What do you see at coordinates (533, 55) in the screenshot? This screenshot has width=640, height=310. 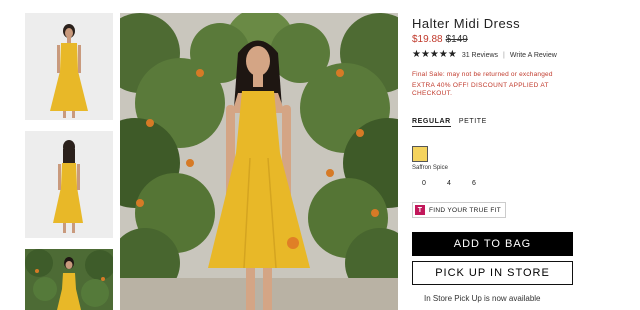 I see `write-review-link: Write A Review` at bounding box center [533, 55].